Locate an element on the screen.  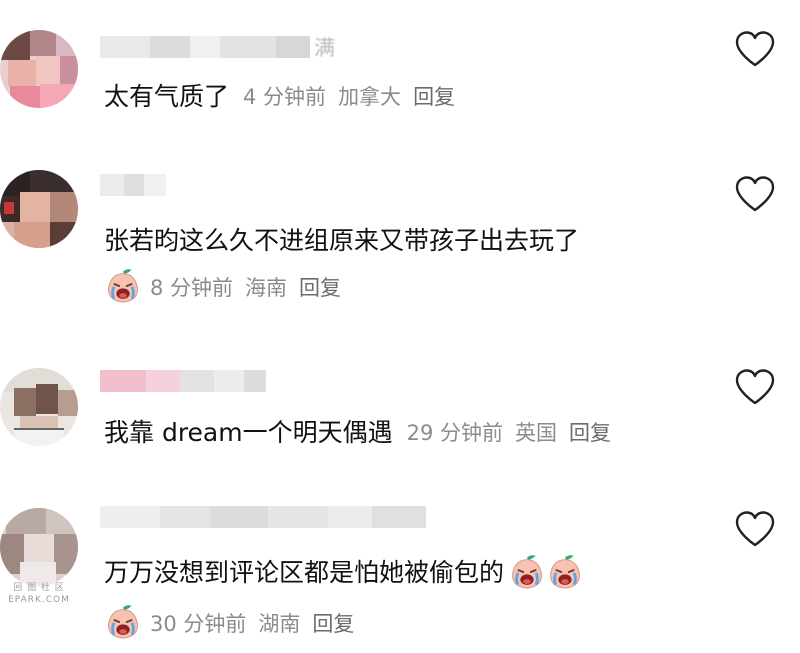
comment-text: 万万没想到评论区都是怕她被偷包的 is located at coordinates (344, 573).